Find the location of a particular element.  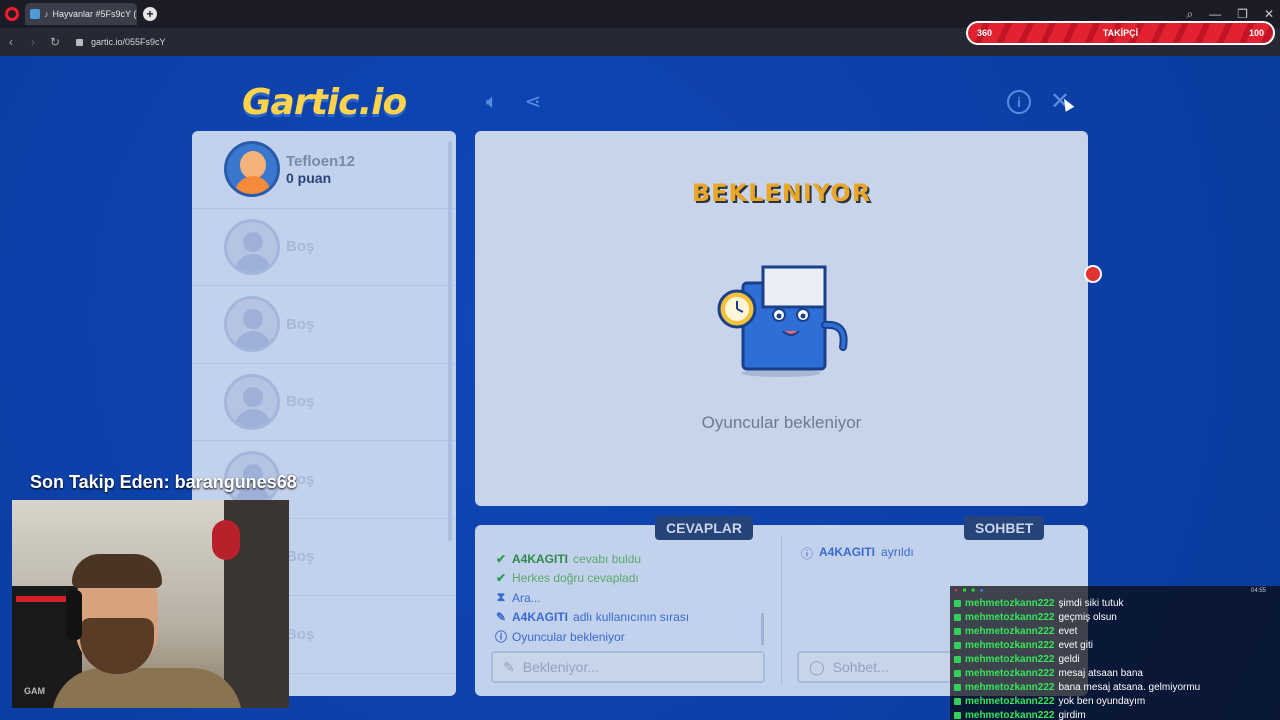

info-icon: i is located at coordinates (1019, 102).